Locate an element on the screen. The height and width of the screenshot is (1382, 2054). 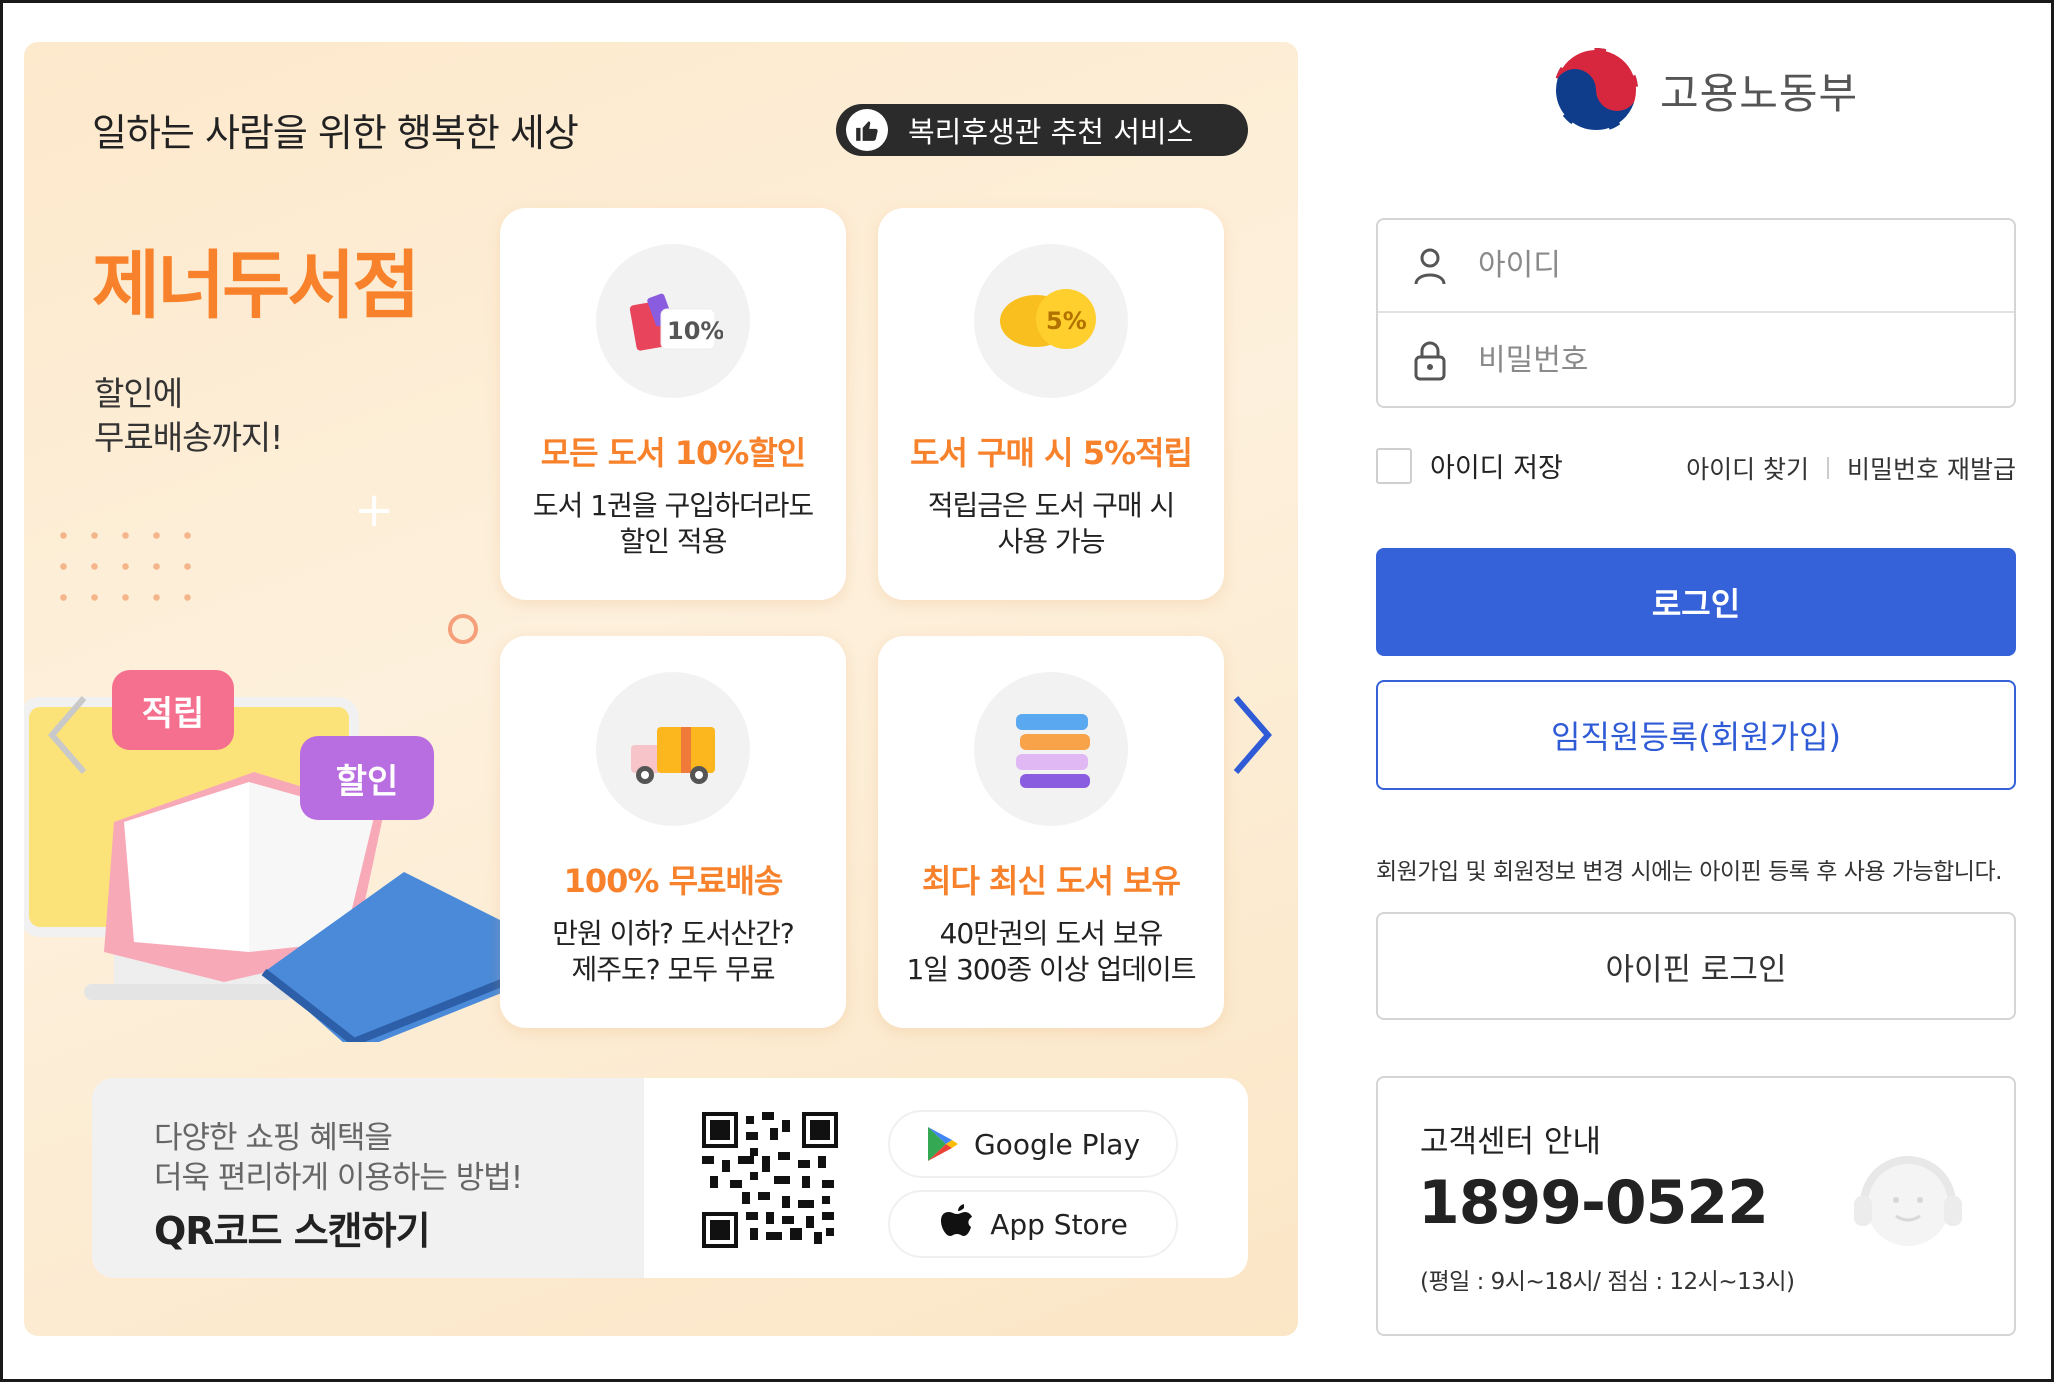
card-desc-line2: 할인 적용 is located at coordinates (673, 541).